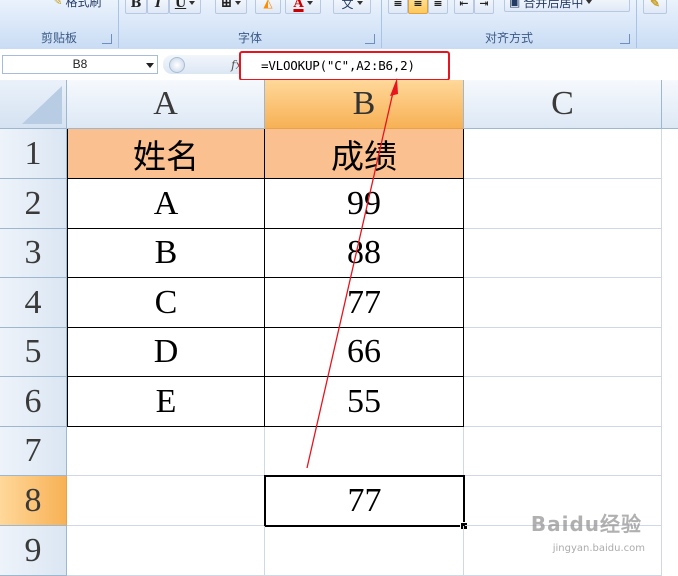 The width and height of the screenshot is (678, 576). Describe the element at coordinates (298, 5) in the screenshot. I see `font-color-a-icon: A` at that location.